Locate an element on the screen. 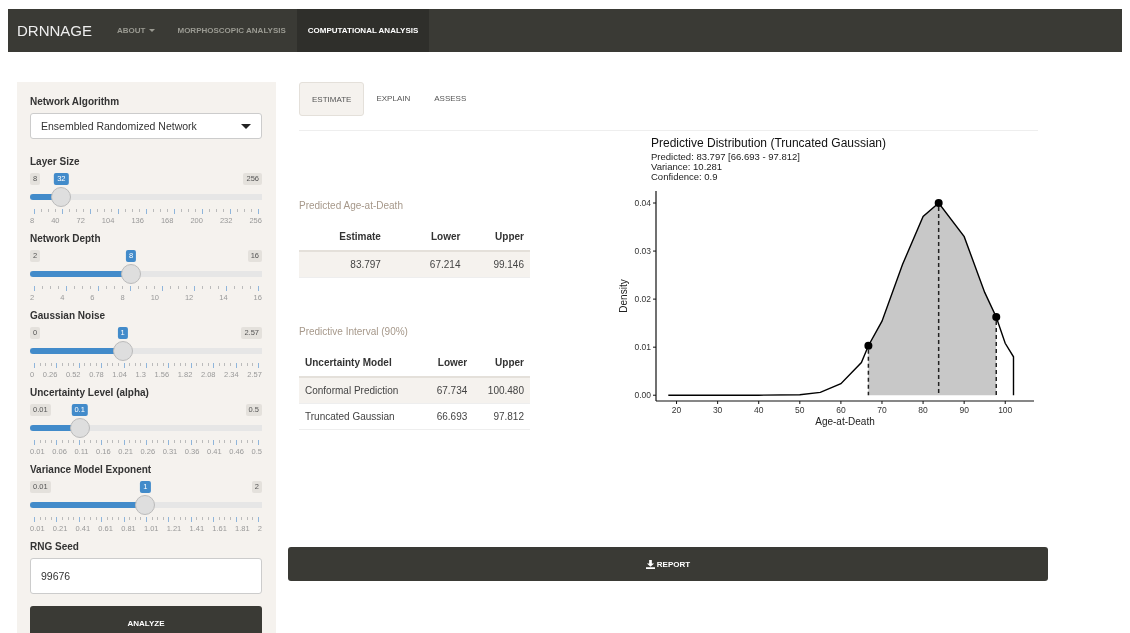 Image resolution: width=1130 pixels, height=633 pixels. slider-label: Gaussian Noise is located at coordinates (68, 315).